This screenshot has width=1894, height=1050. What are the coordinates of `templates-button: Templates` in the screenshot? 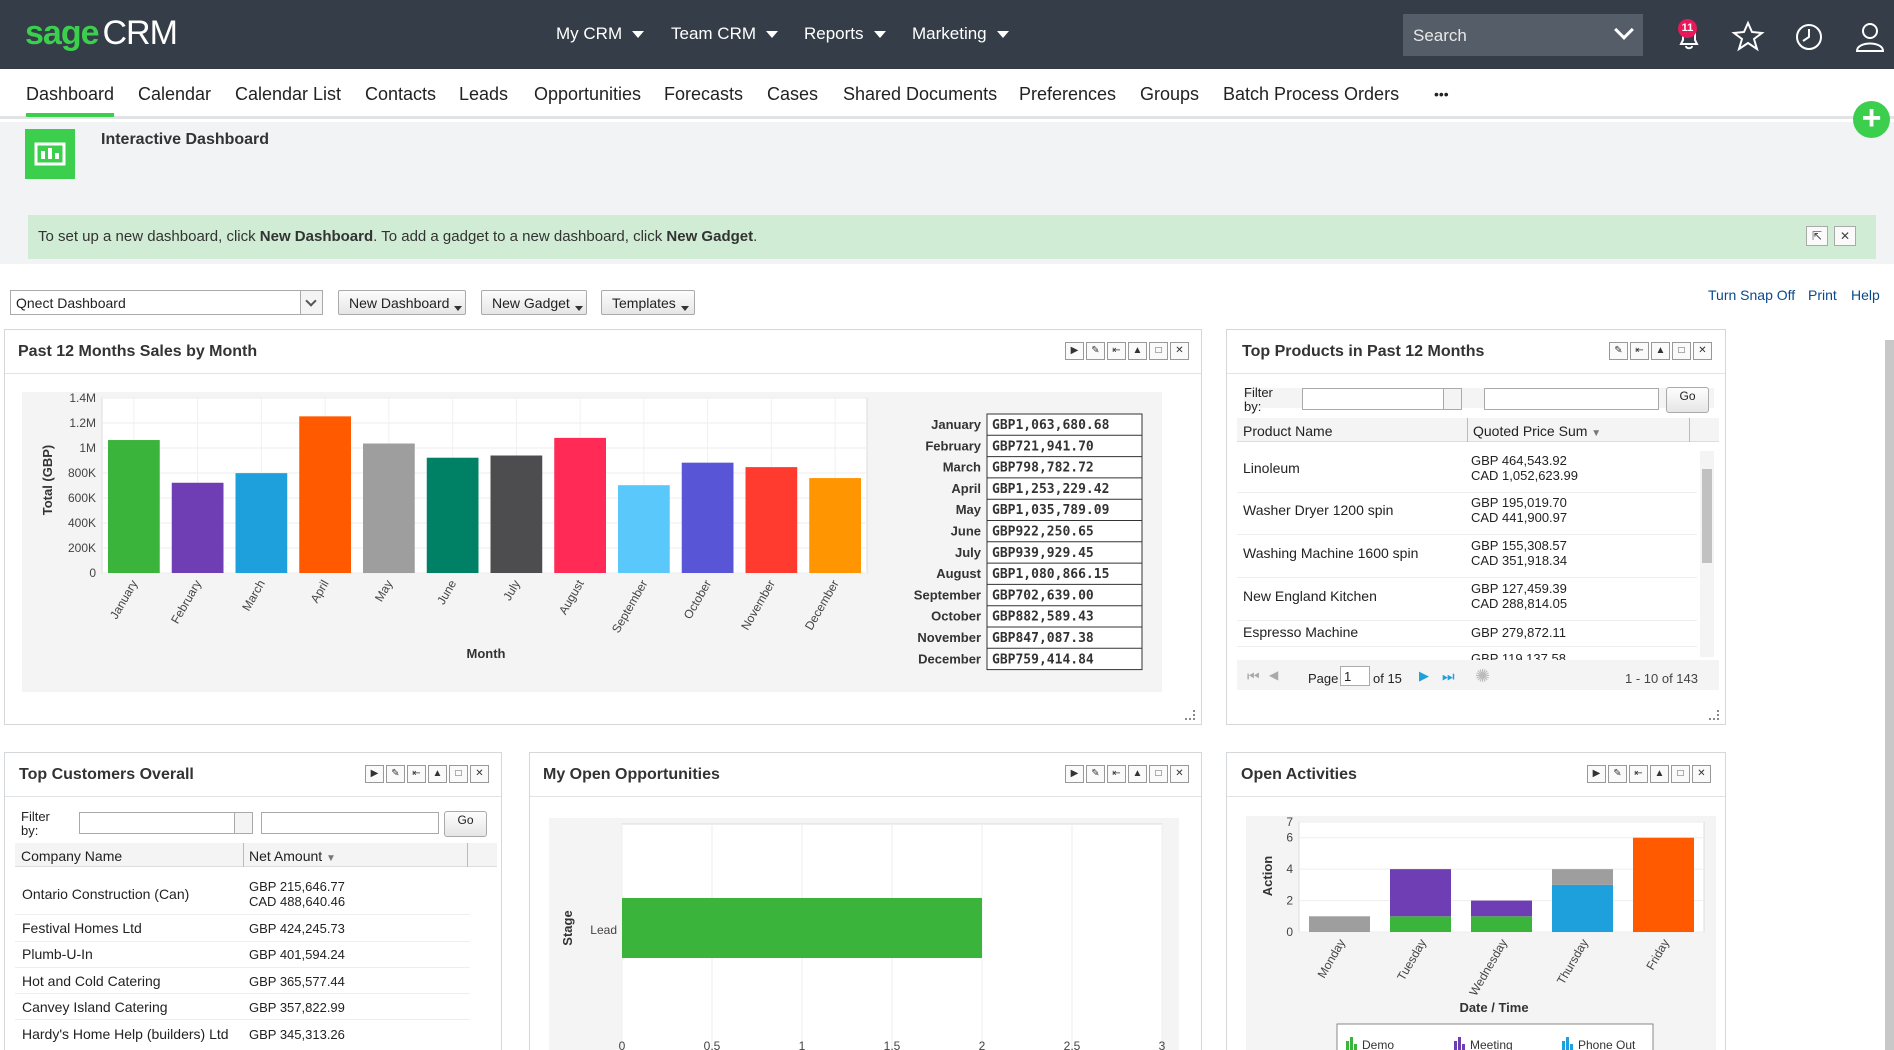 It's located at (648, 302).